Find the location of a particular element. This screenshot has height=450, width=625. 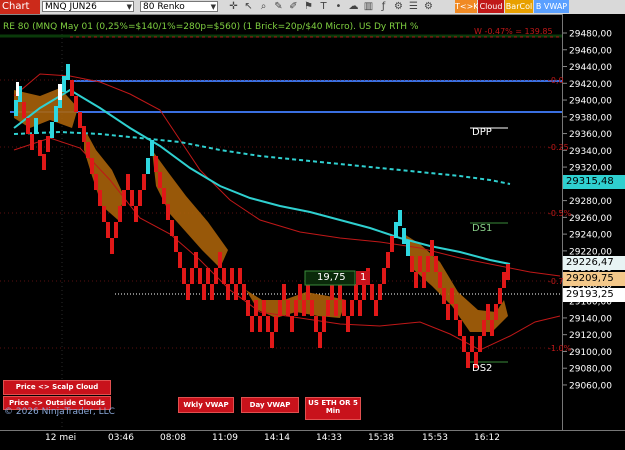

price-tick-label: 29480,00 is located at coordinates (590, 35).